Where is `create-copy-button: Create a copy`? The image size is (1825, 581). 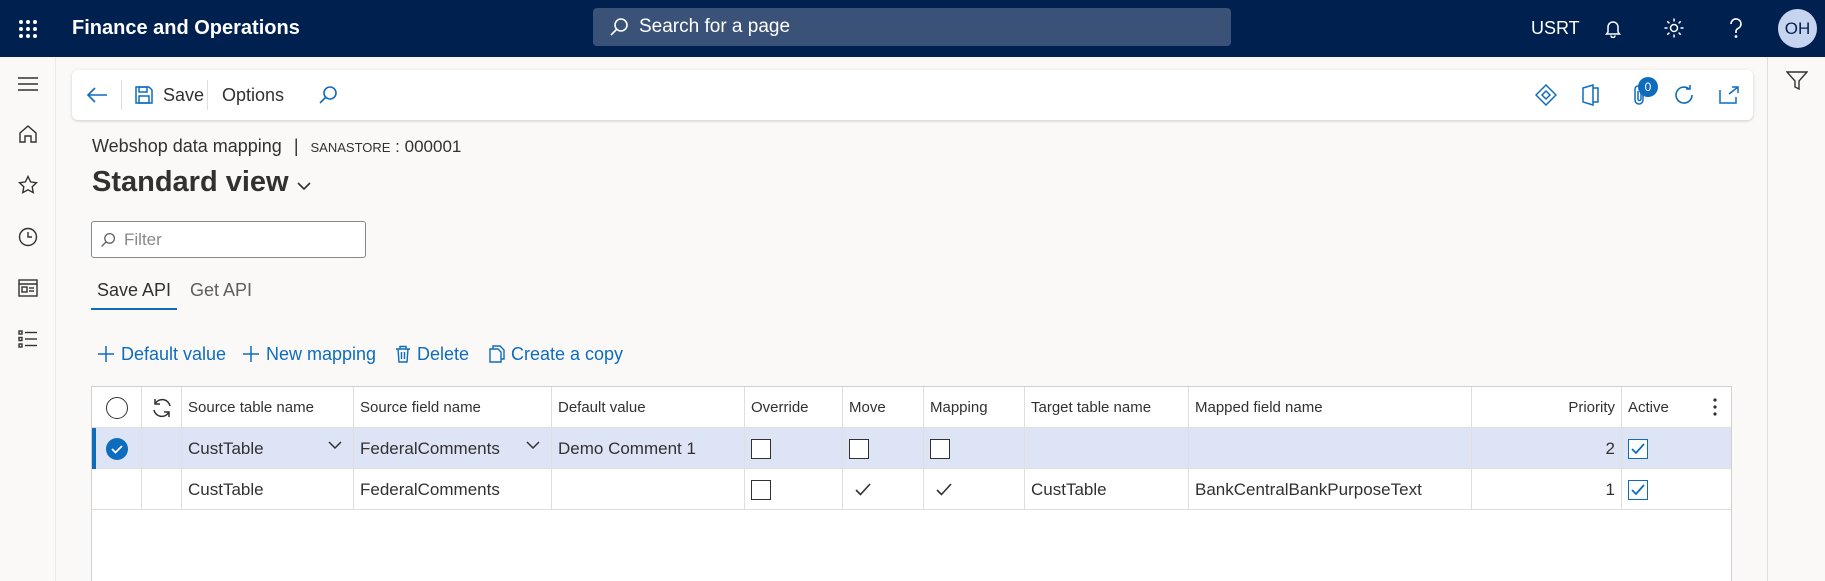
create-copy-button: Create a copy is located at coordinates (556, 354).